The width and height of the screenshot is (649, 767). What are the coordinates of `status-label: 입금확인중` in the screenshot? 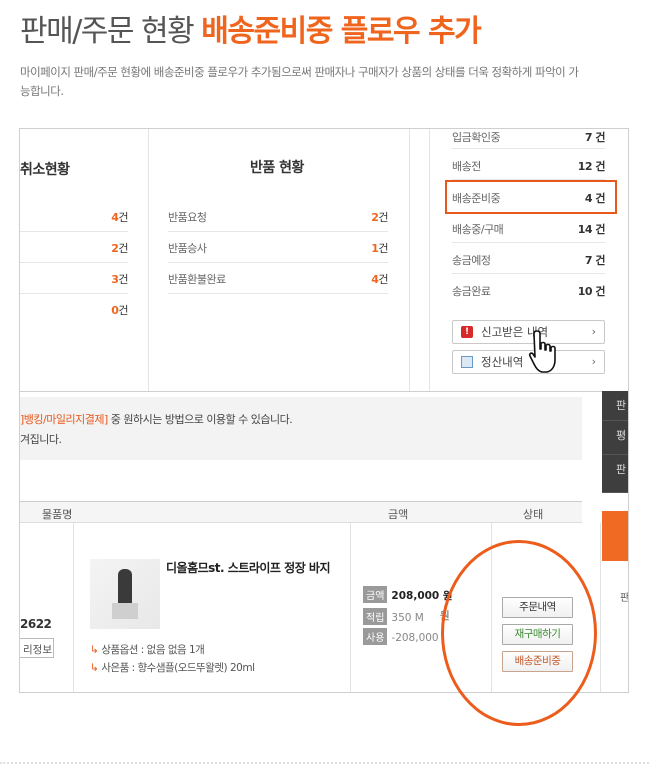 It's located at (476, 137).